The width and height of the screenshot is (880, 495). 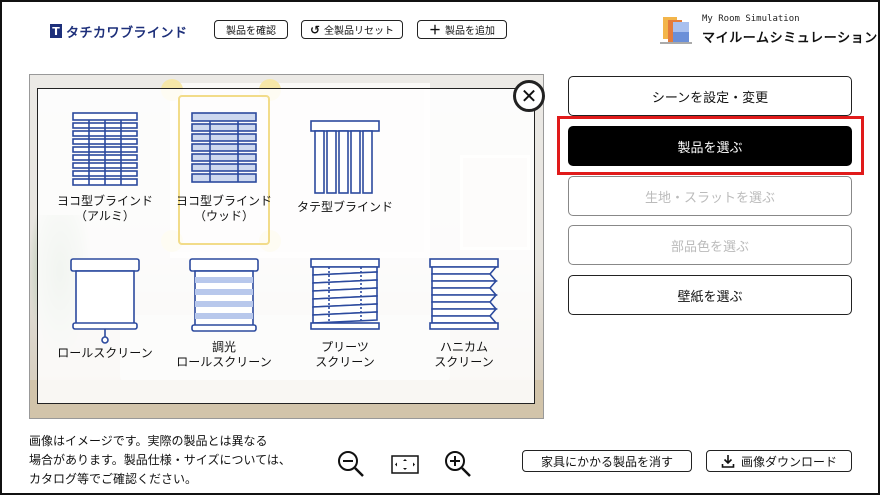 What do you see at coordinates (529, 96) in the screenshot?
I see `close-icon: ✕` at bounding box center [529, 96].